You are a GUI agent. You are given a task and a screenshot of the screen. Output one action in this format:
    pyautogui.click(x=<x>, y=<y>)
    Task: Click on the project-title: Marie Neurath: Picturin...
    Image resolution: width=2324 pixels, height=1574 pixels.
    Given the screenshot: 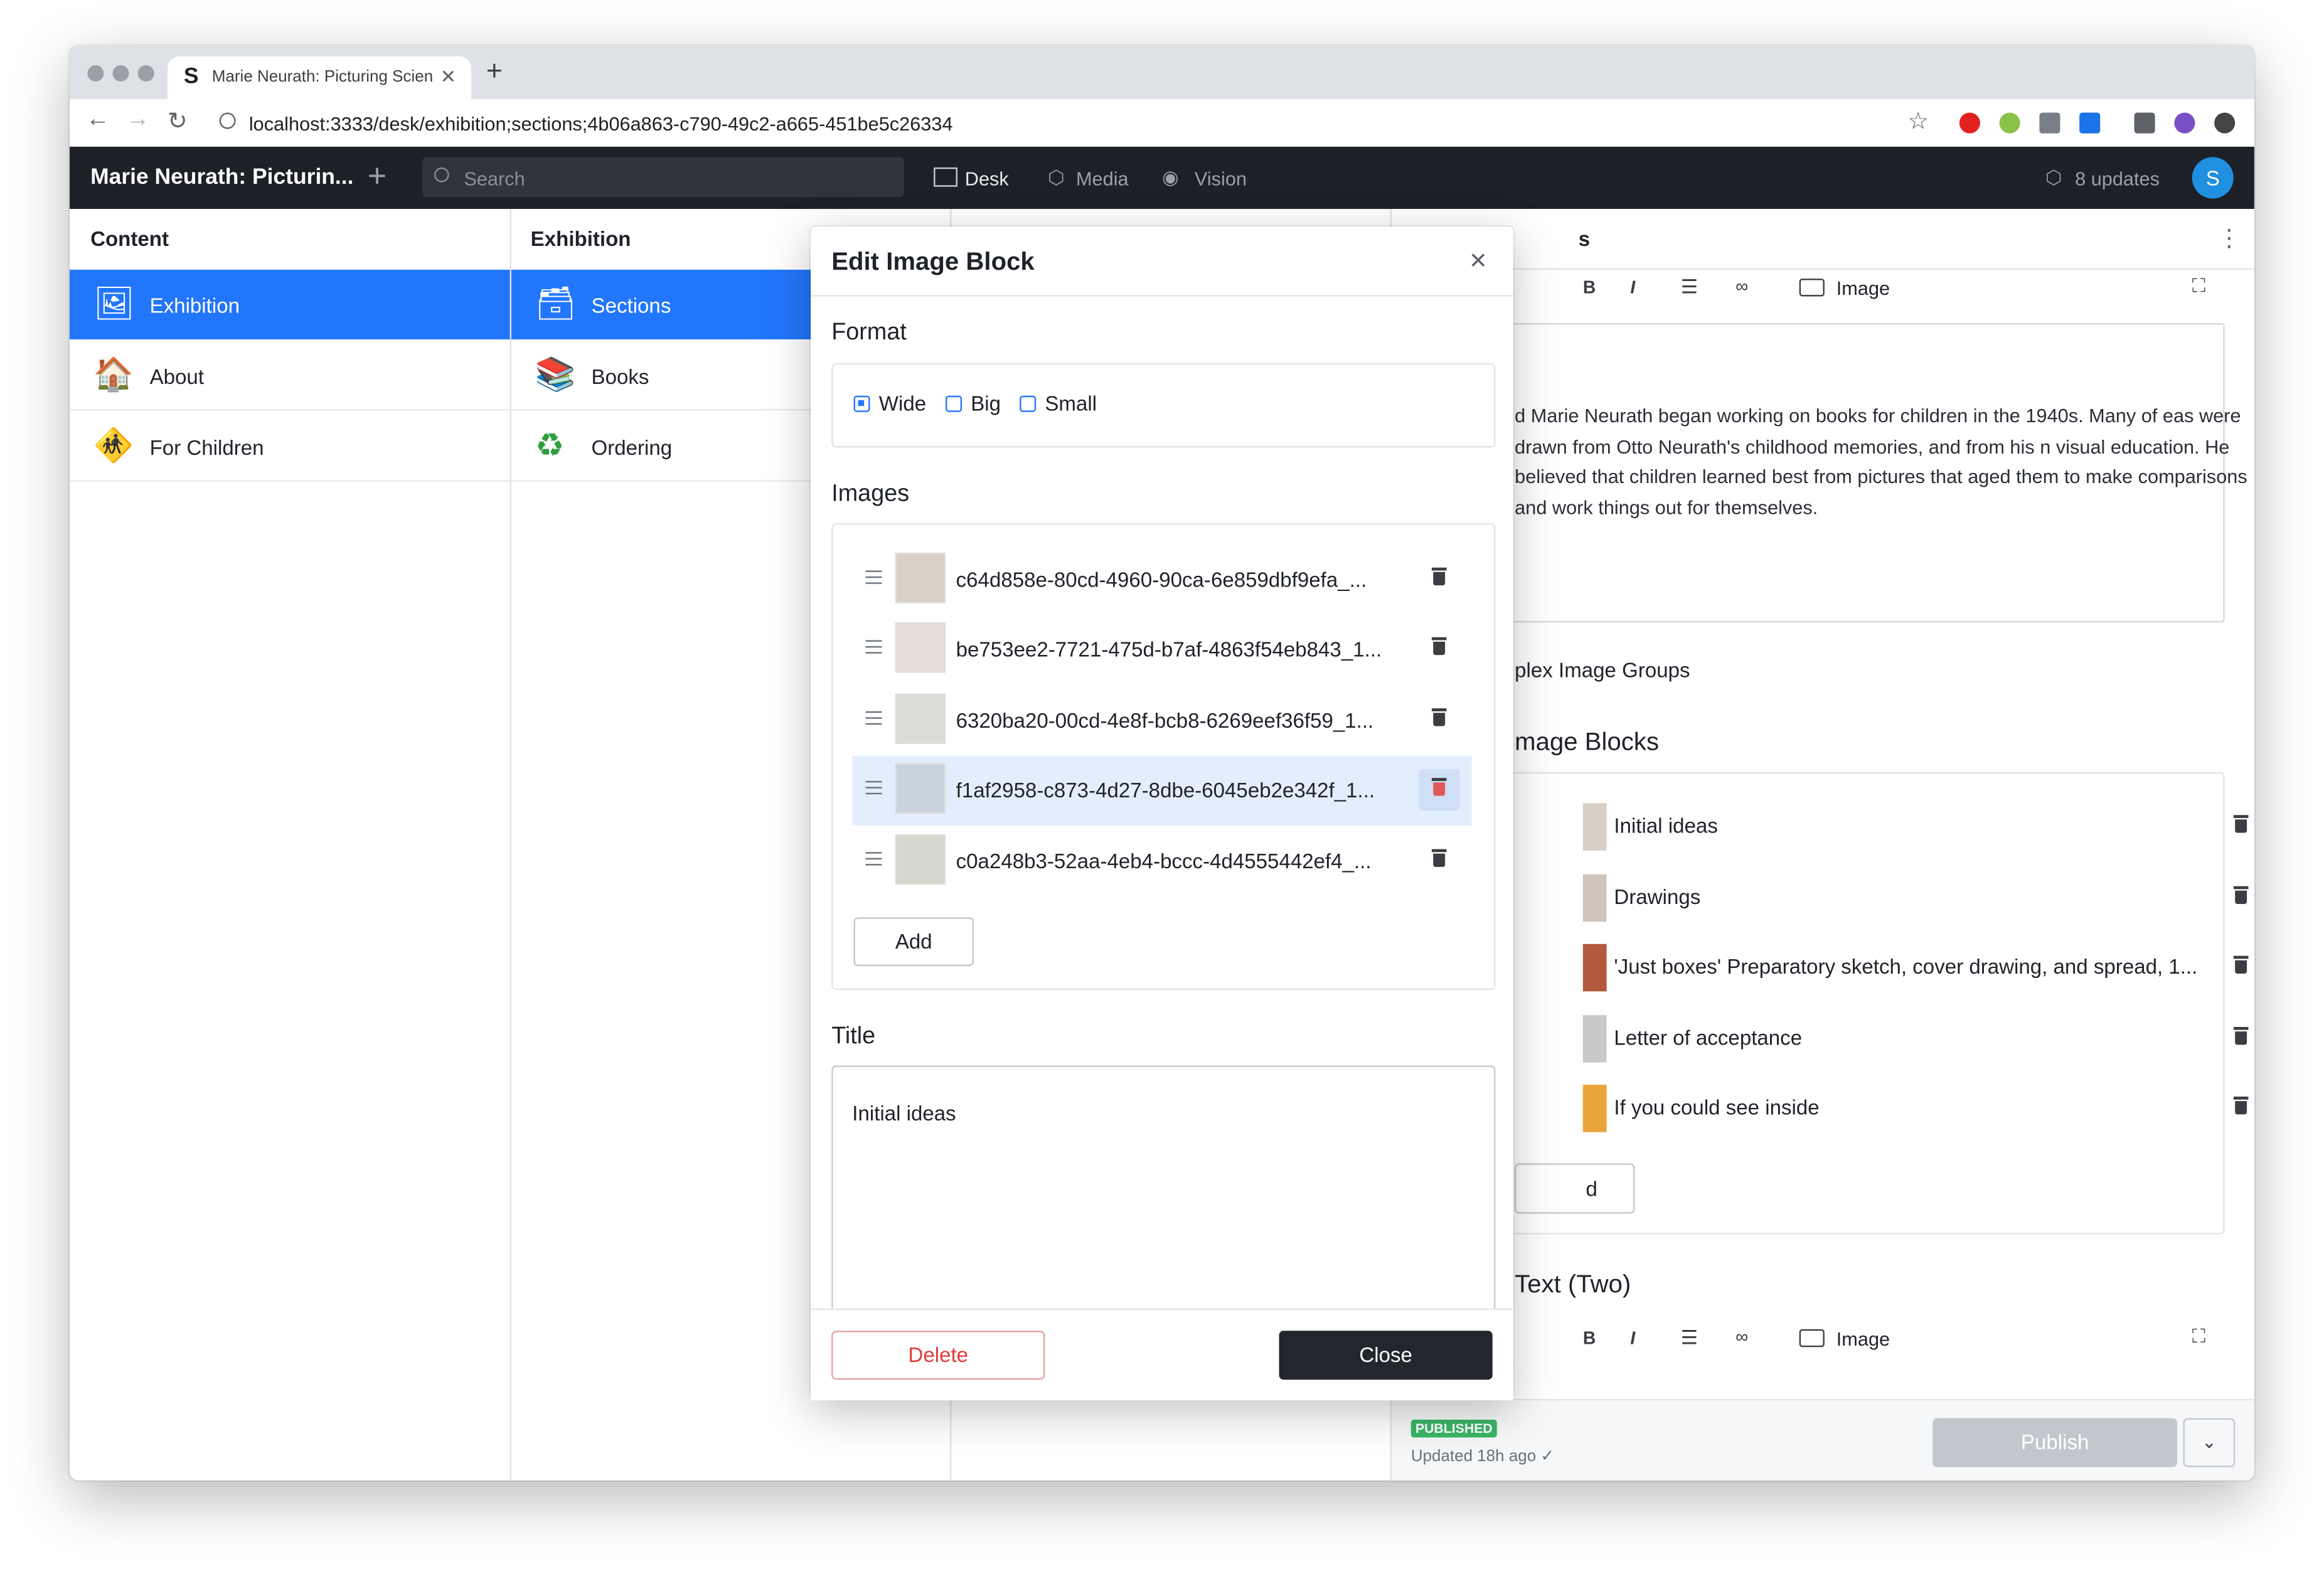 What is the action you would take?
    pyautogui.click(x=221, y=176)
    